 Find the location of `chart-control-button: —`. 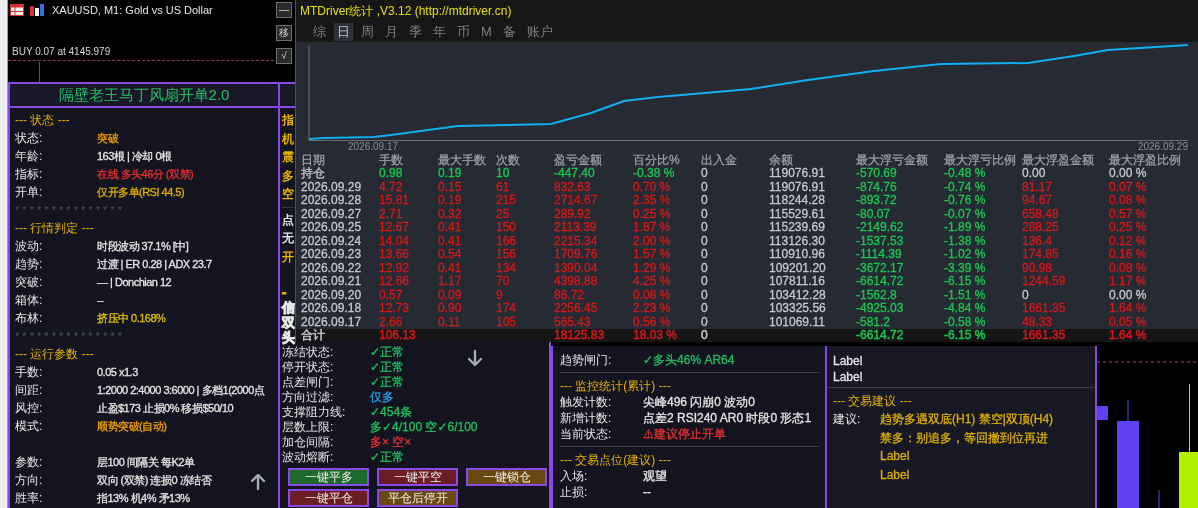

chart-control-button: — is located at coordinates (284, 10).